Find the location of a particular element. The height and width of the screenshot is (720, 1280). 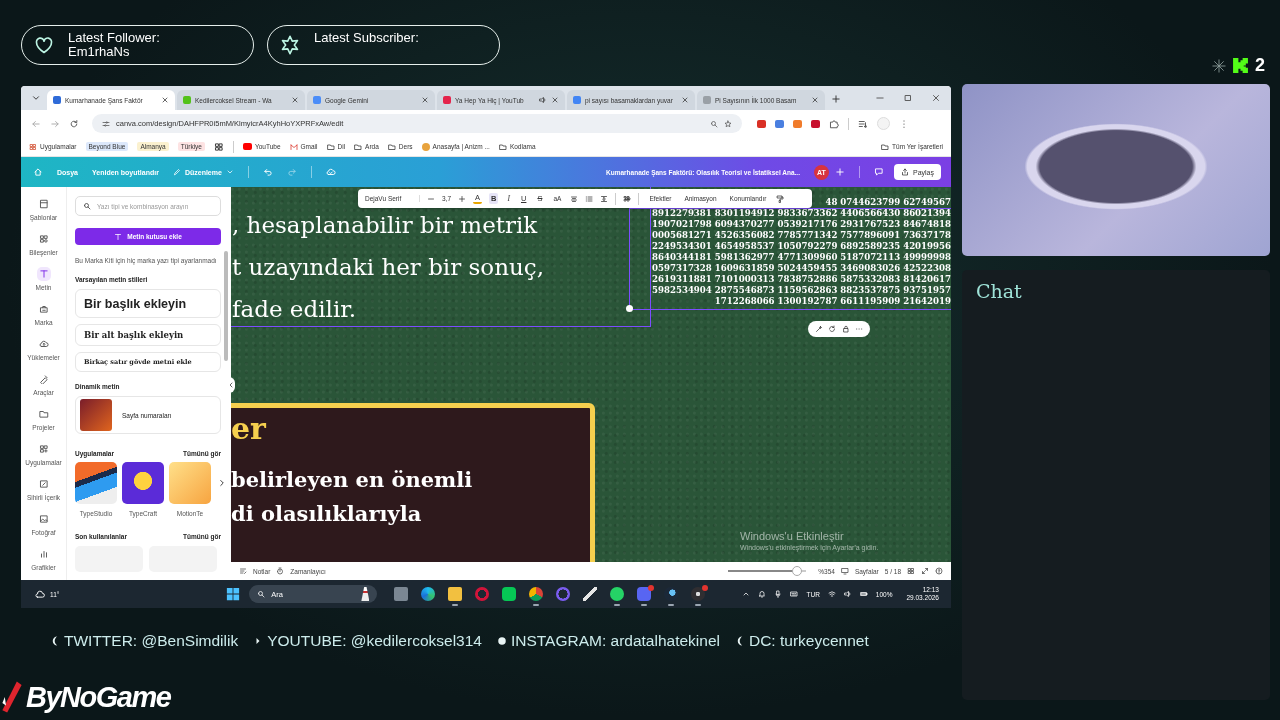

apps-icon is located at coordinates (33, 146).